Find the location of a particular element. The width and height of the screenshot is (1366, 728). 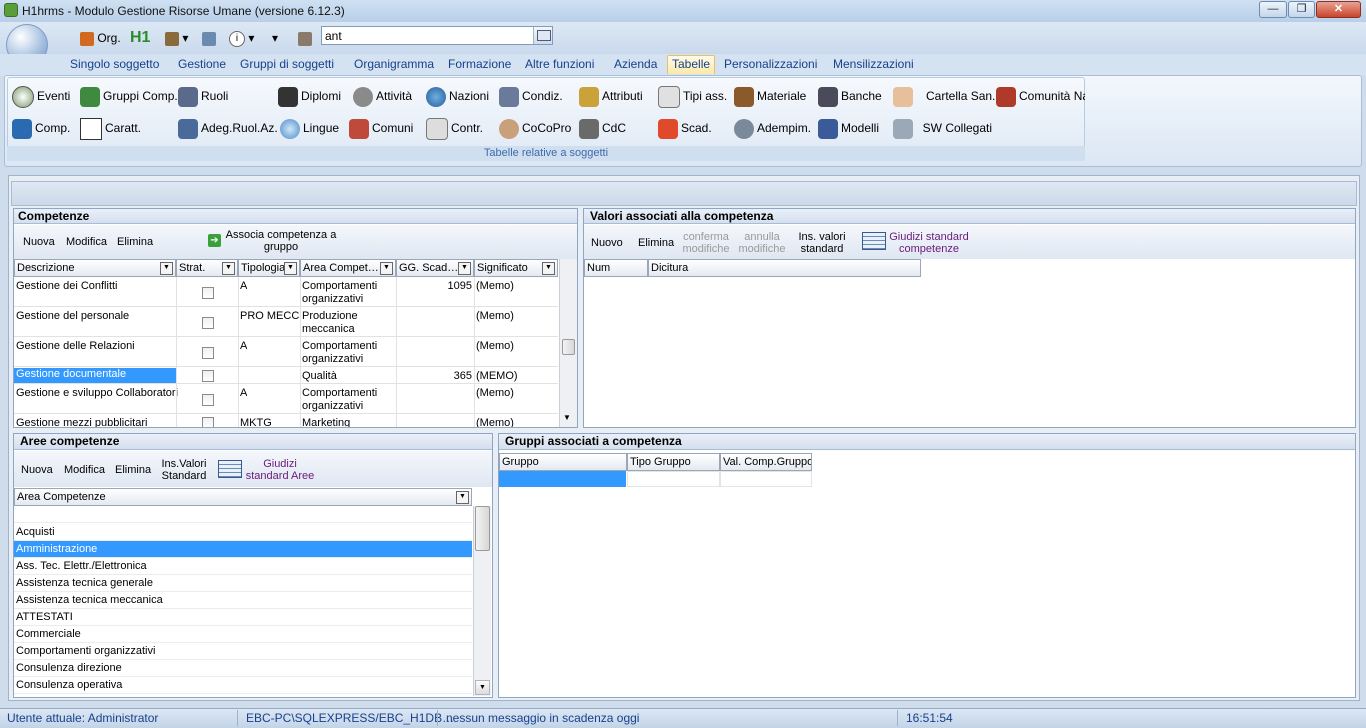

table-row: Gestione documentale Qualità 365 (MEMO) is located at coordinates (286, 375).